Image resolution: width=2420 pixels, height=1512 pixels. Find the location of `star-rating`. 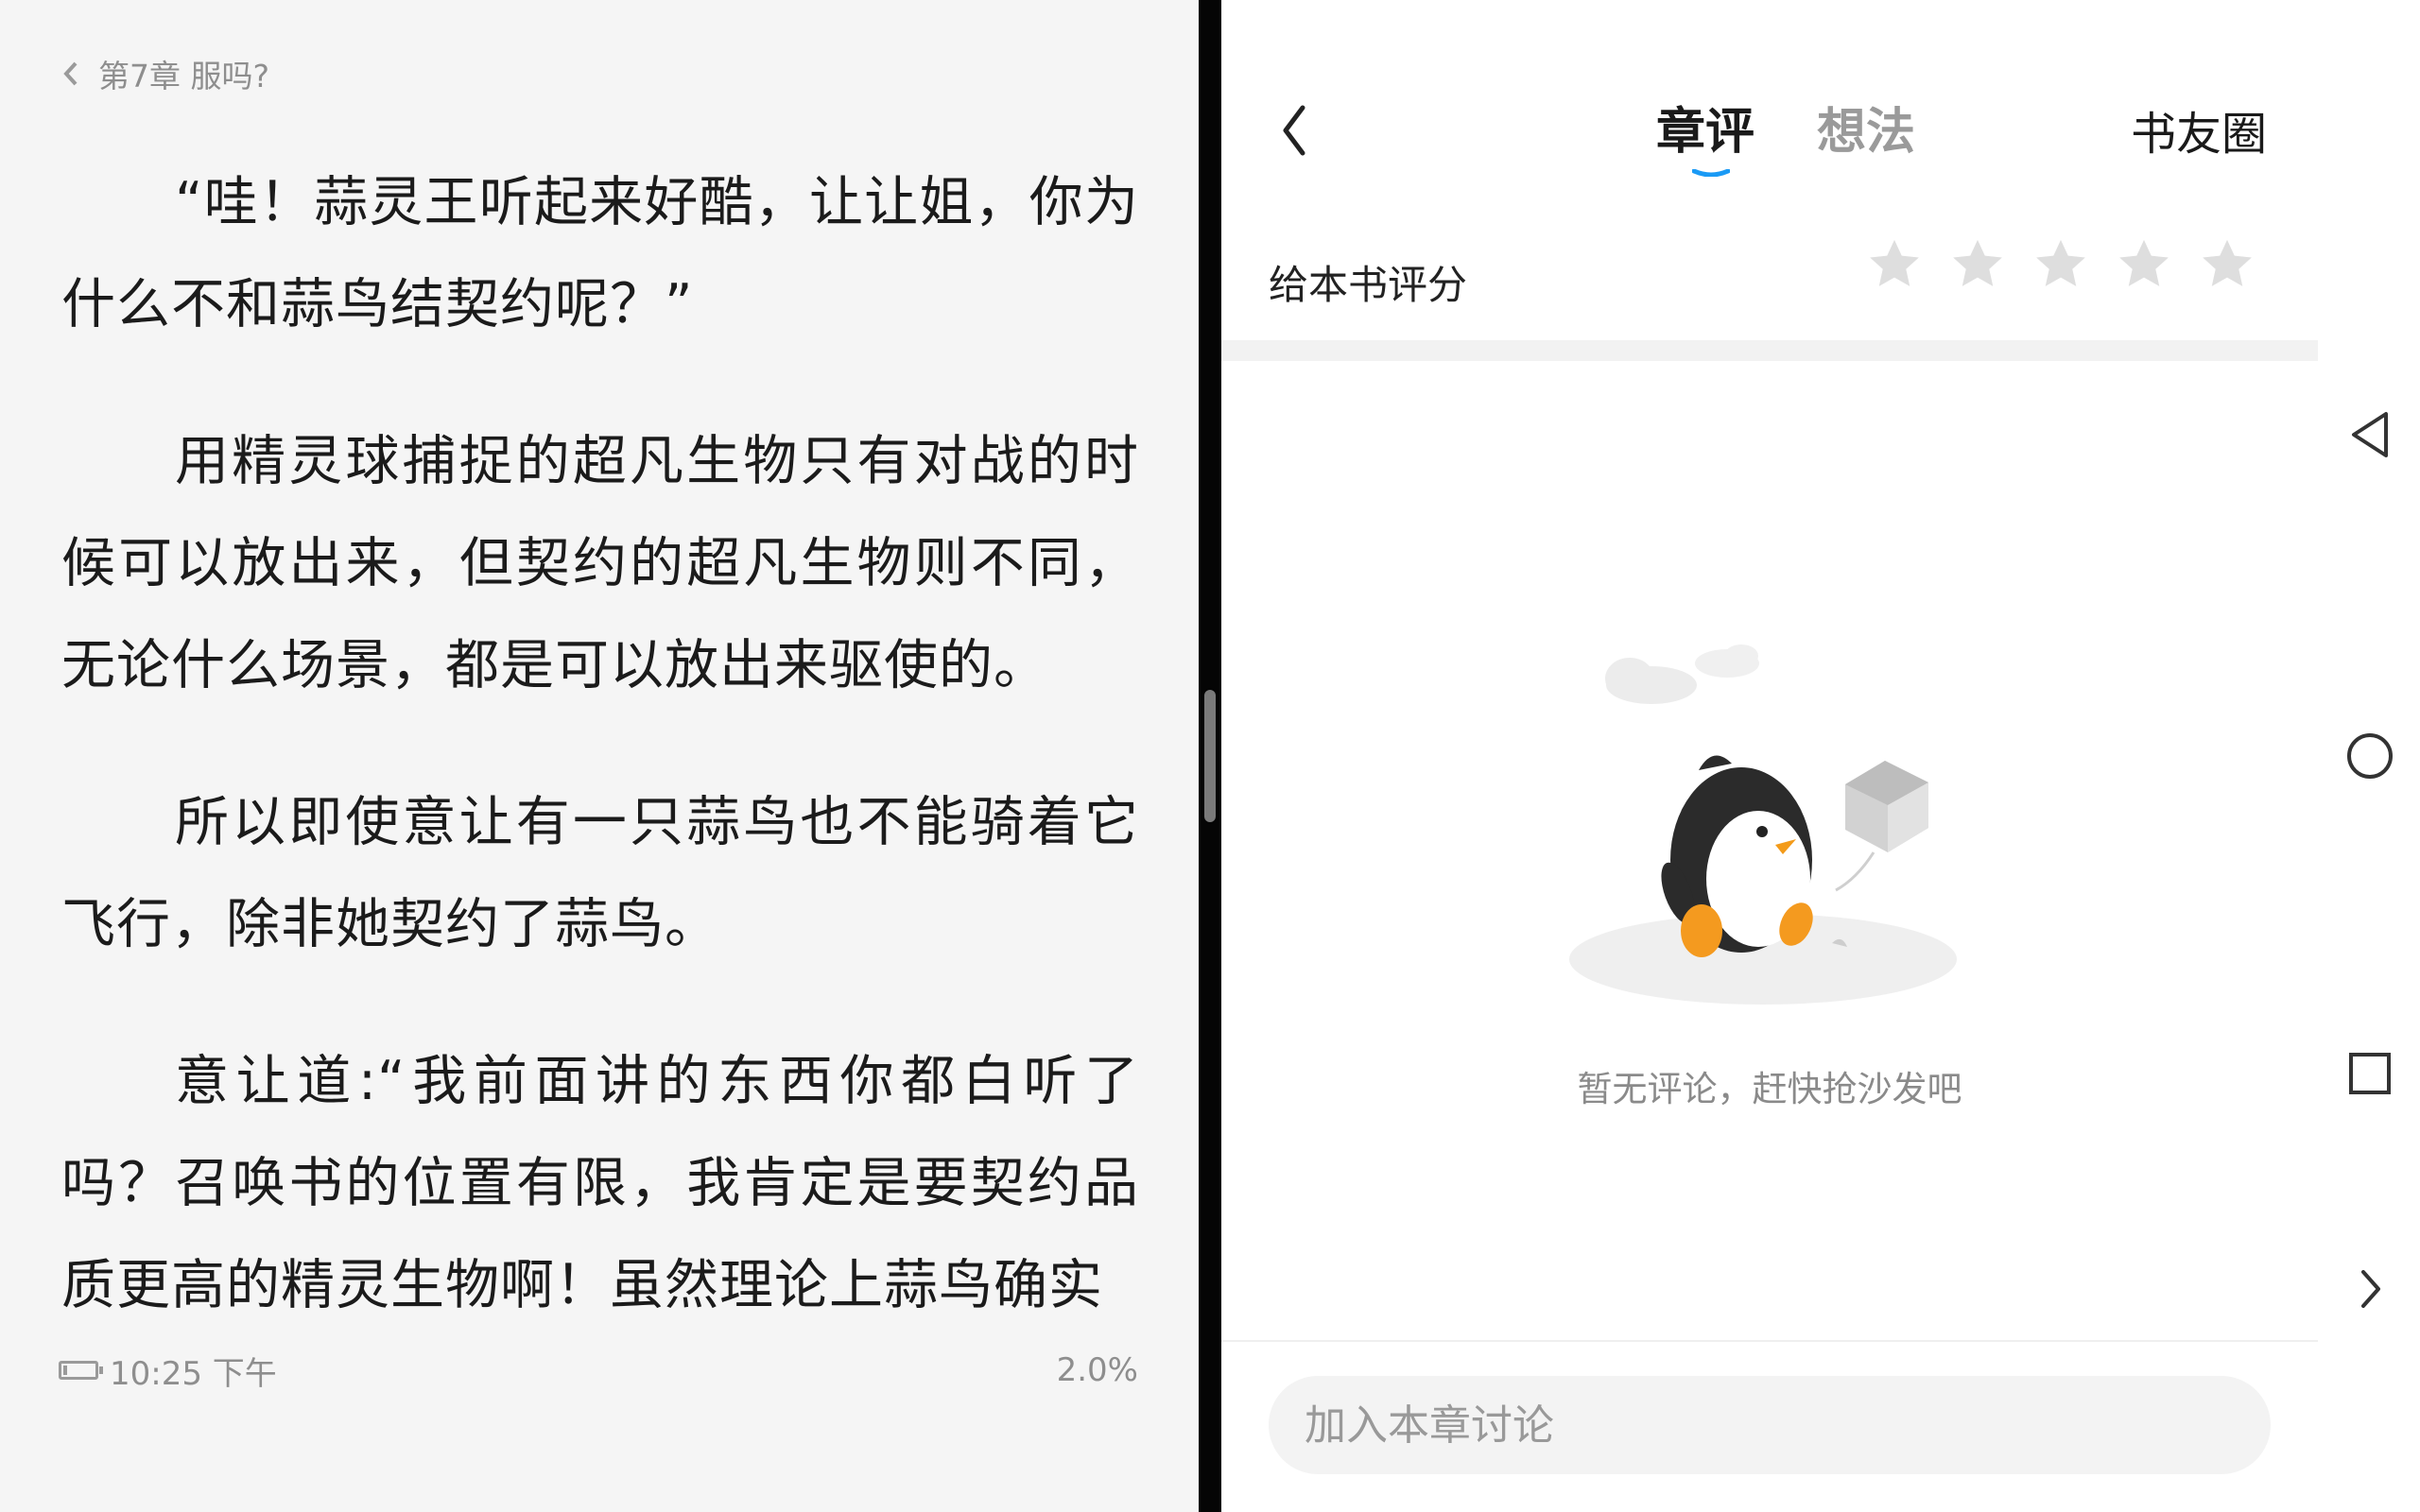

star-rating is located at coordinates (2060, 264).